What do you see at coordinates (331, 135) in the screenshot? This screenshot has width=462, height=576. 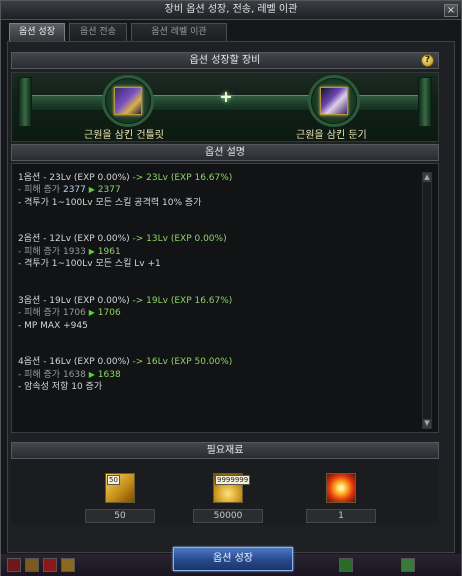 I see `right-item-name: 근원을 삼킨 둔기` at bounding box center [331, 135].